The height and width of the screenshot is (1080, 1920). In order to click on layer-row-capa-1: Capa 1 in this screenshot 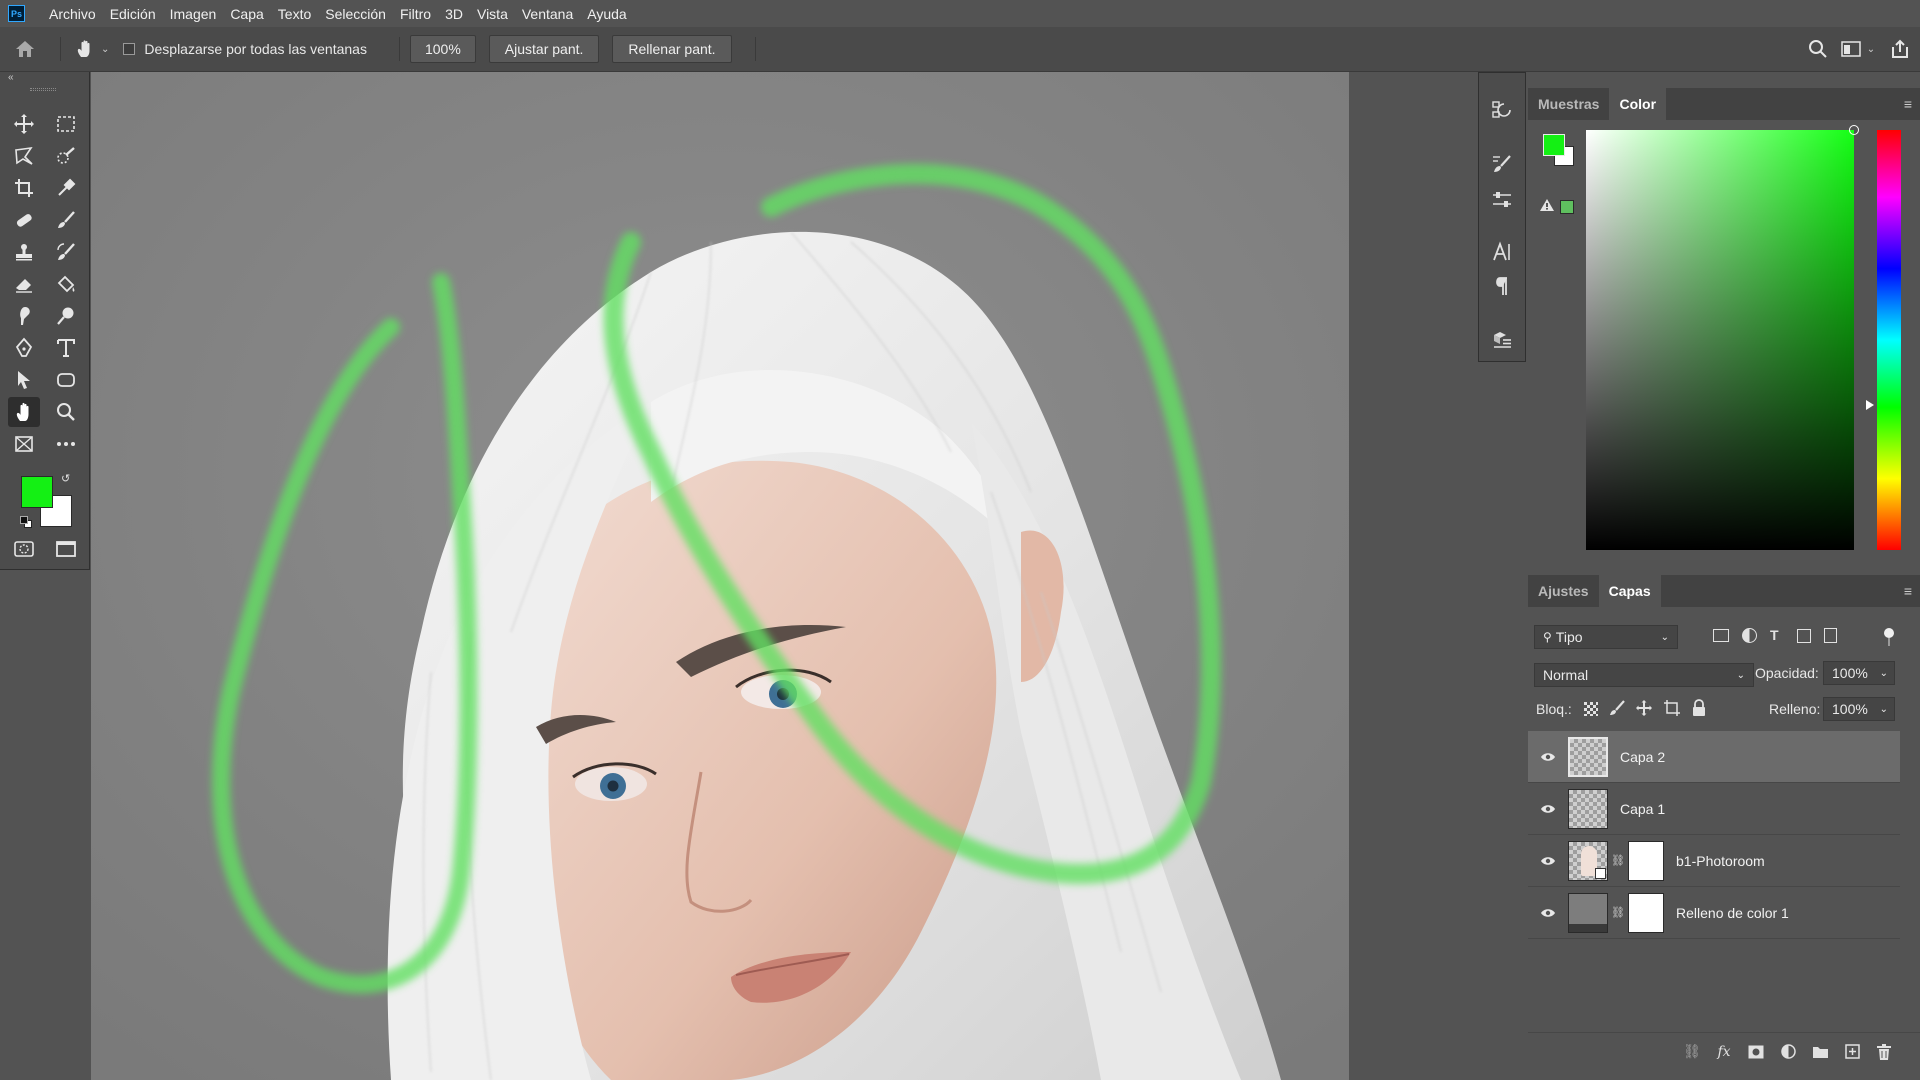, I will do `click(1714, 809)`.